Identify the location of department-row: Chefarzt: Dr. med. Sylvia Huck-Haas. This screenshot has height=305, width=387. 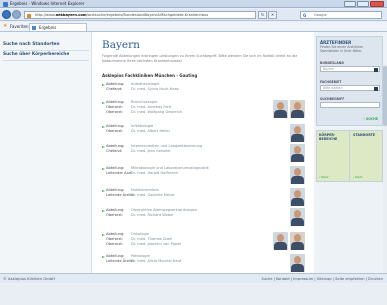
(142, 89).